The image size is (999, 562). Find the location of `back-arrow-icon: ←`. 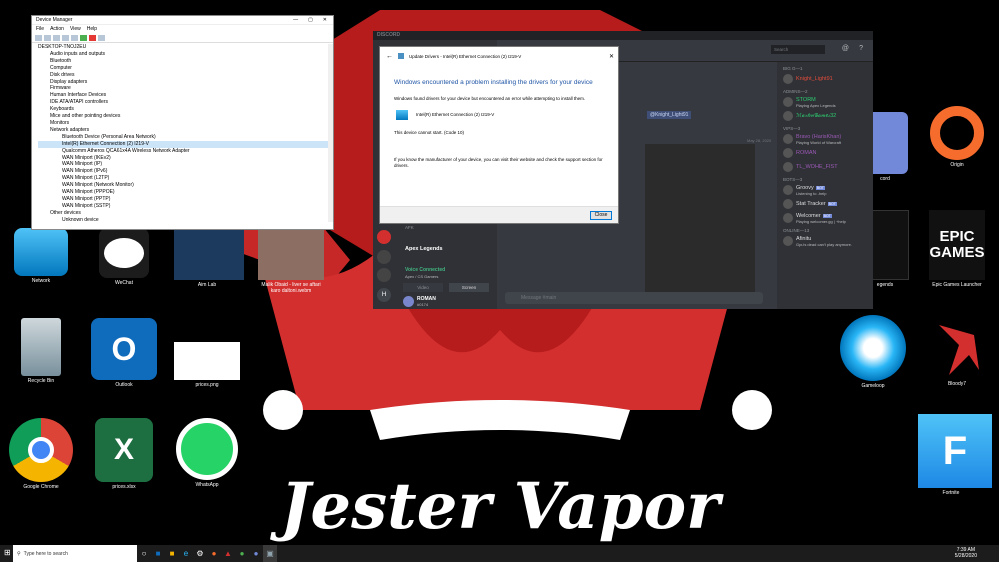

back-arrow-icon: ← is located at coordinates (389, 56).